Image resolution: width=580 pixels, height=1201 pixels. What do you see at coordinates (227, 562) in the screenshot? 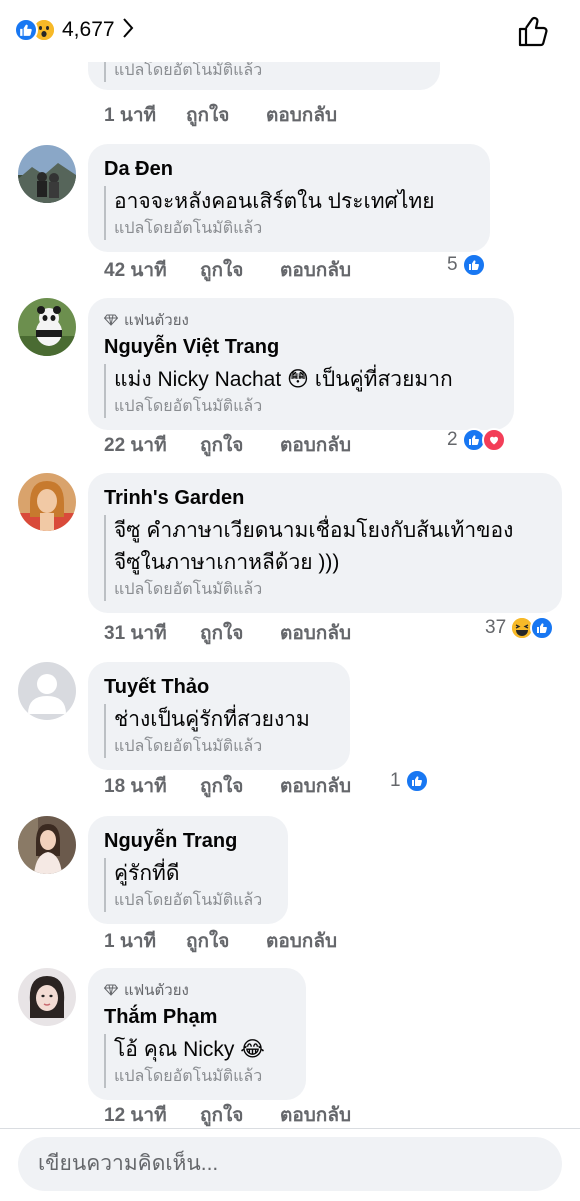
I see `comment-text-line: จีซูในภาษาเกาหลีด้วย )))` at bounding box center [227, 562].